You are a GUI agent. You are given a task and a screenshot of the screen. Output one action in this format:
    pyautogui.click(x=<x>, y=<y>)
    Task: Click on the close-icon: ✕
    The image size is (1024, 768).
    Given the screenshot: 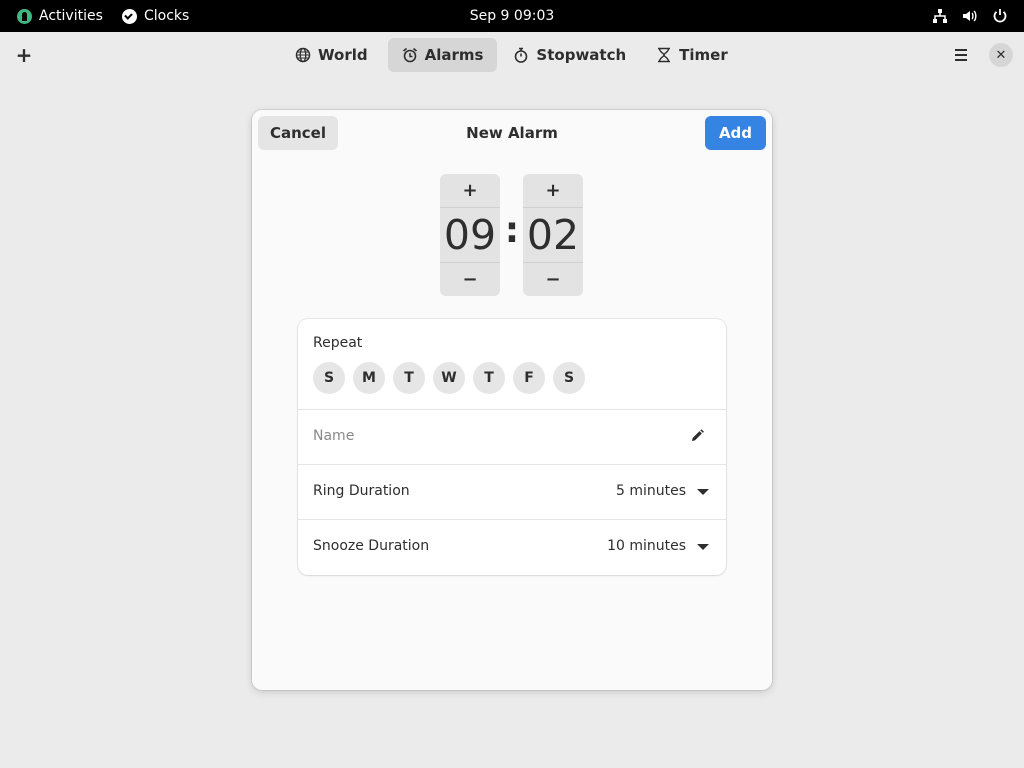 What is the action you would take?
    pyautogui.click(x=1001, y=55)
    